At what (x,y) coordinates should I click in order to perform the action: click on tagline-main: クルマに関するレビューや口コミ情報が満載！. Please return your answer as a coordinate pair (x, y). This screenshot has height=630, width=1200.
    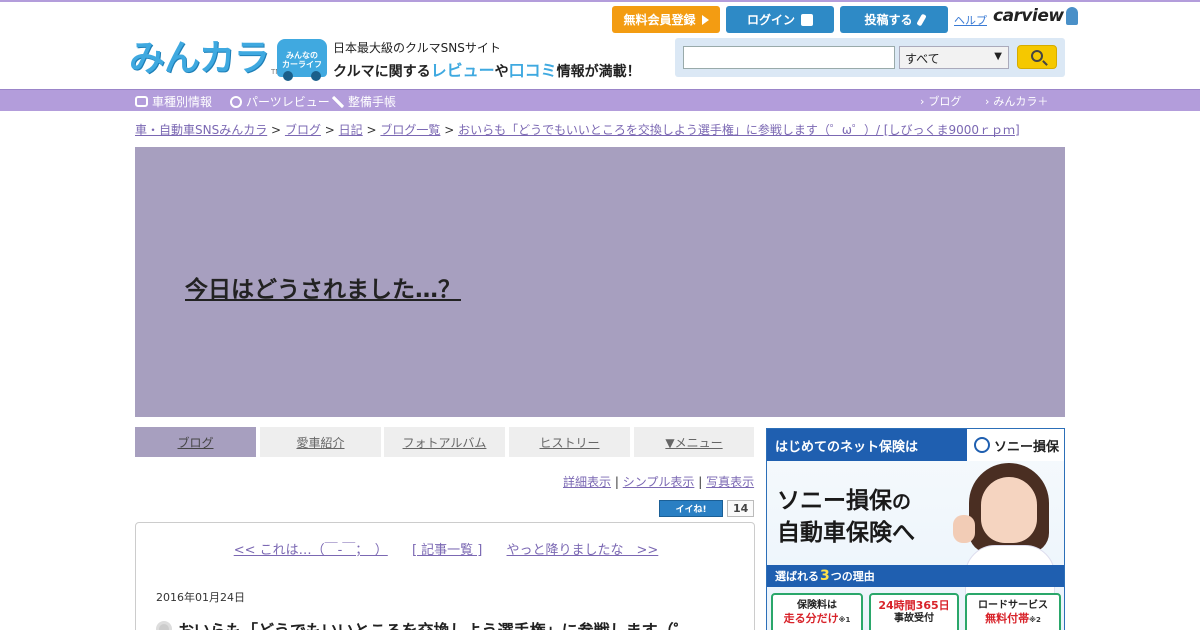
    Looking at the image, I should click on (487, 69).